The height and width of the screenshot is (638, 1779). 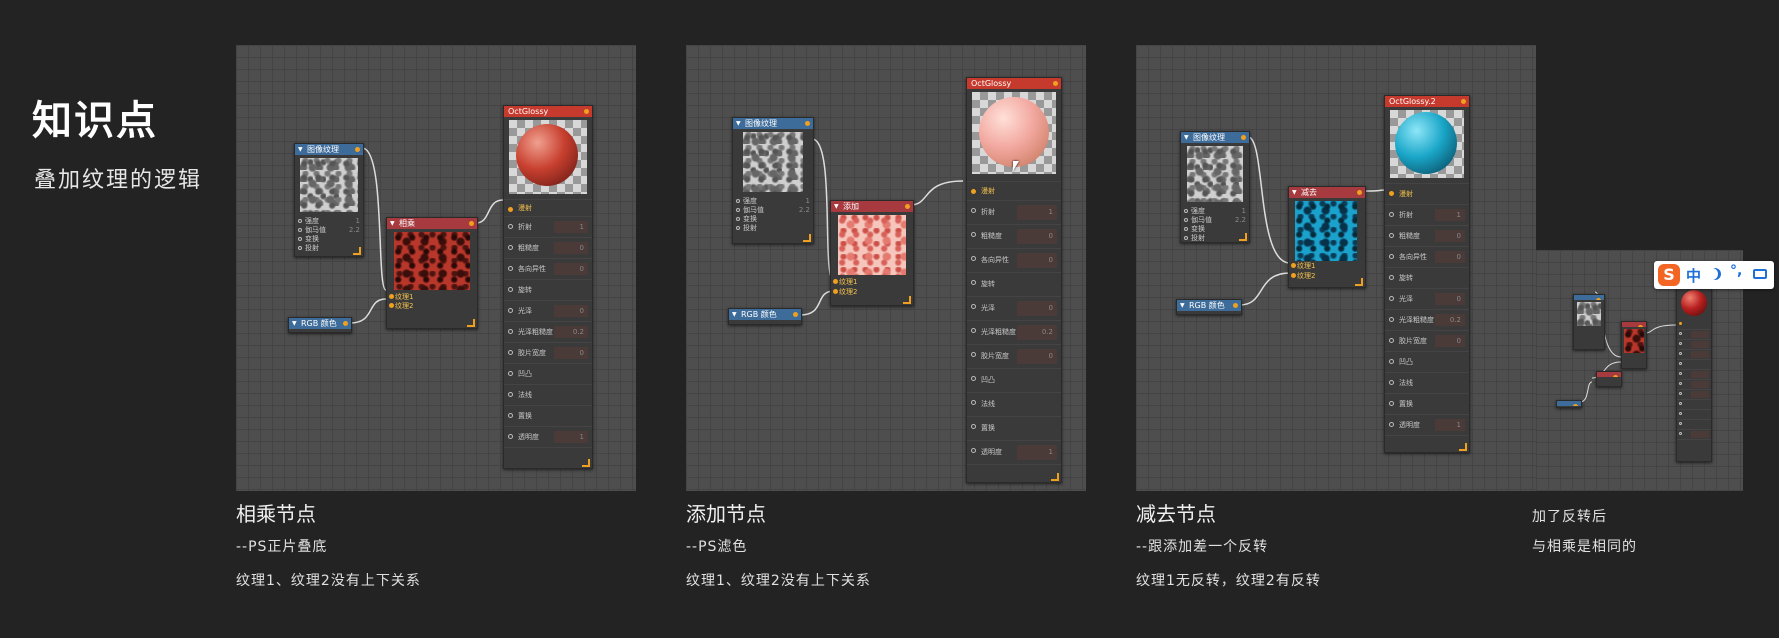 What do you see at coordinates (1634, 341) in the screenshot?
I see `op-preview` at bounding box center [1634, 341].